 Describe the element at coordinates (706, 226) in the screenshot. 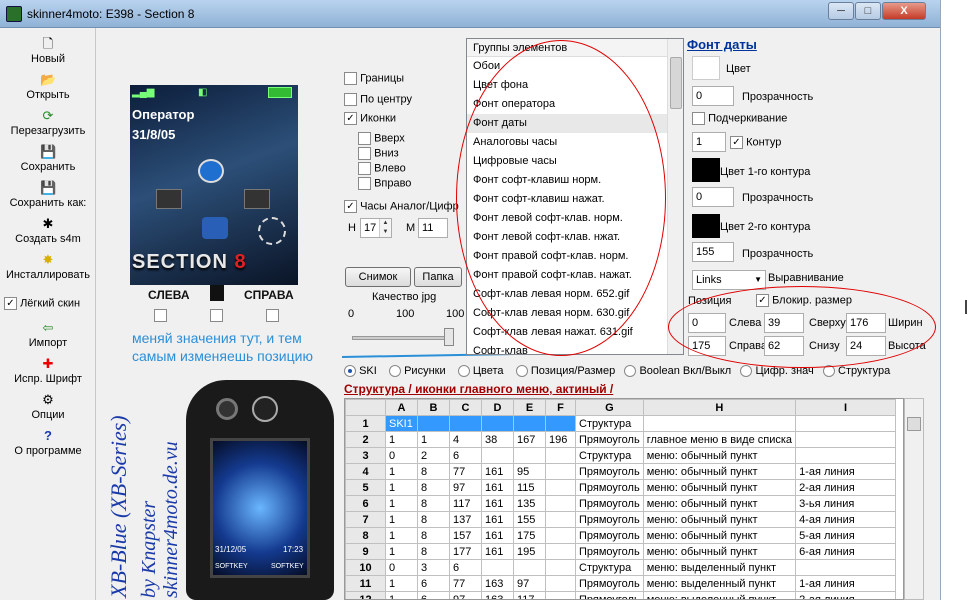

I see `contour2-color-swatch` at that location.